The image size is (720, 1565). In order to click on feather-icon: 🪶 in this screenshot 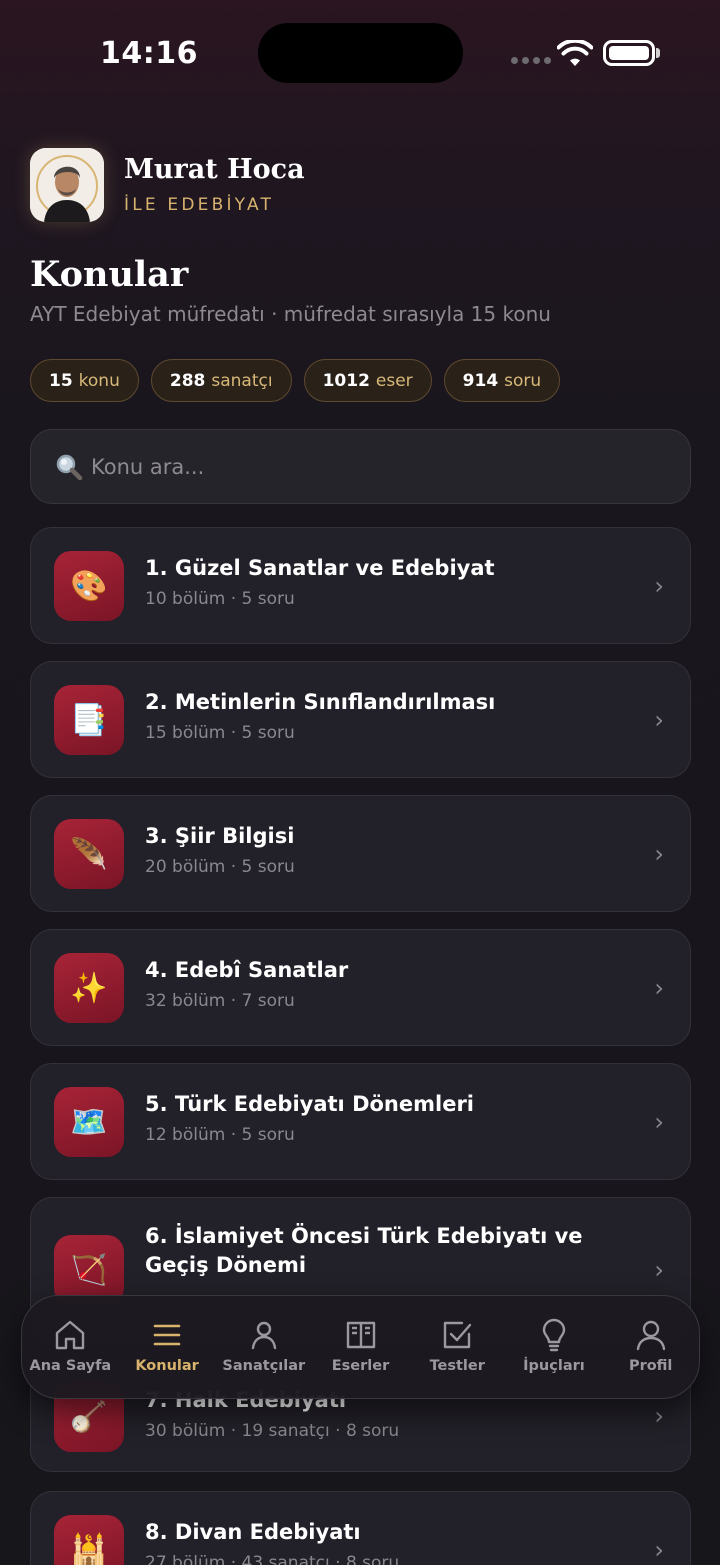, I will do `click(89, 854)`.